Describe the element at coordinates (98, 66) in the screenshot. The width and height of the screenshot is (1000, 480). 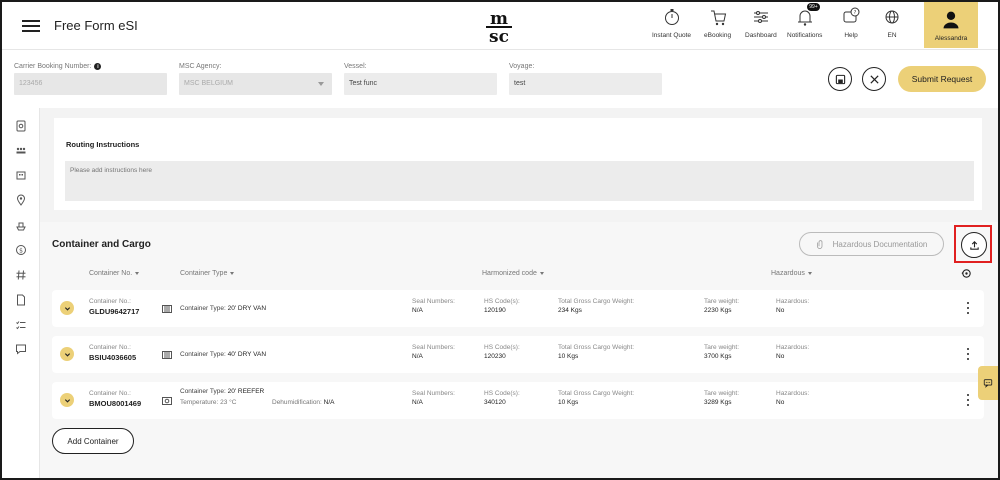
I see `info-icon: i` at that location.